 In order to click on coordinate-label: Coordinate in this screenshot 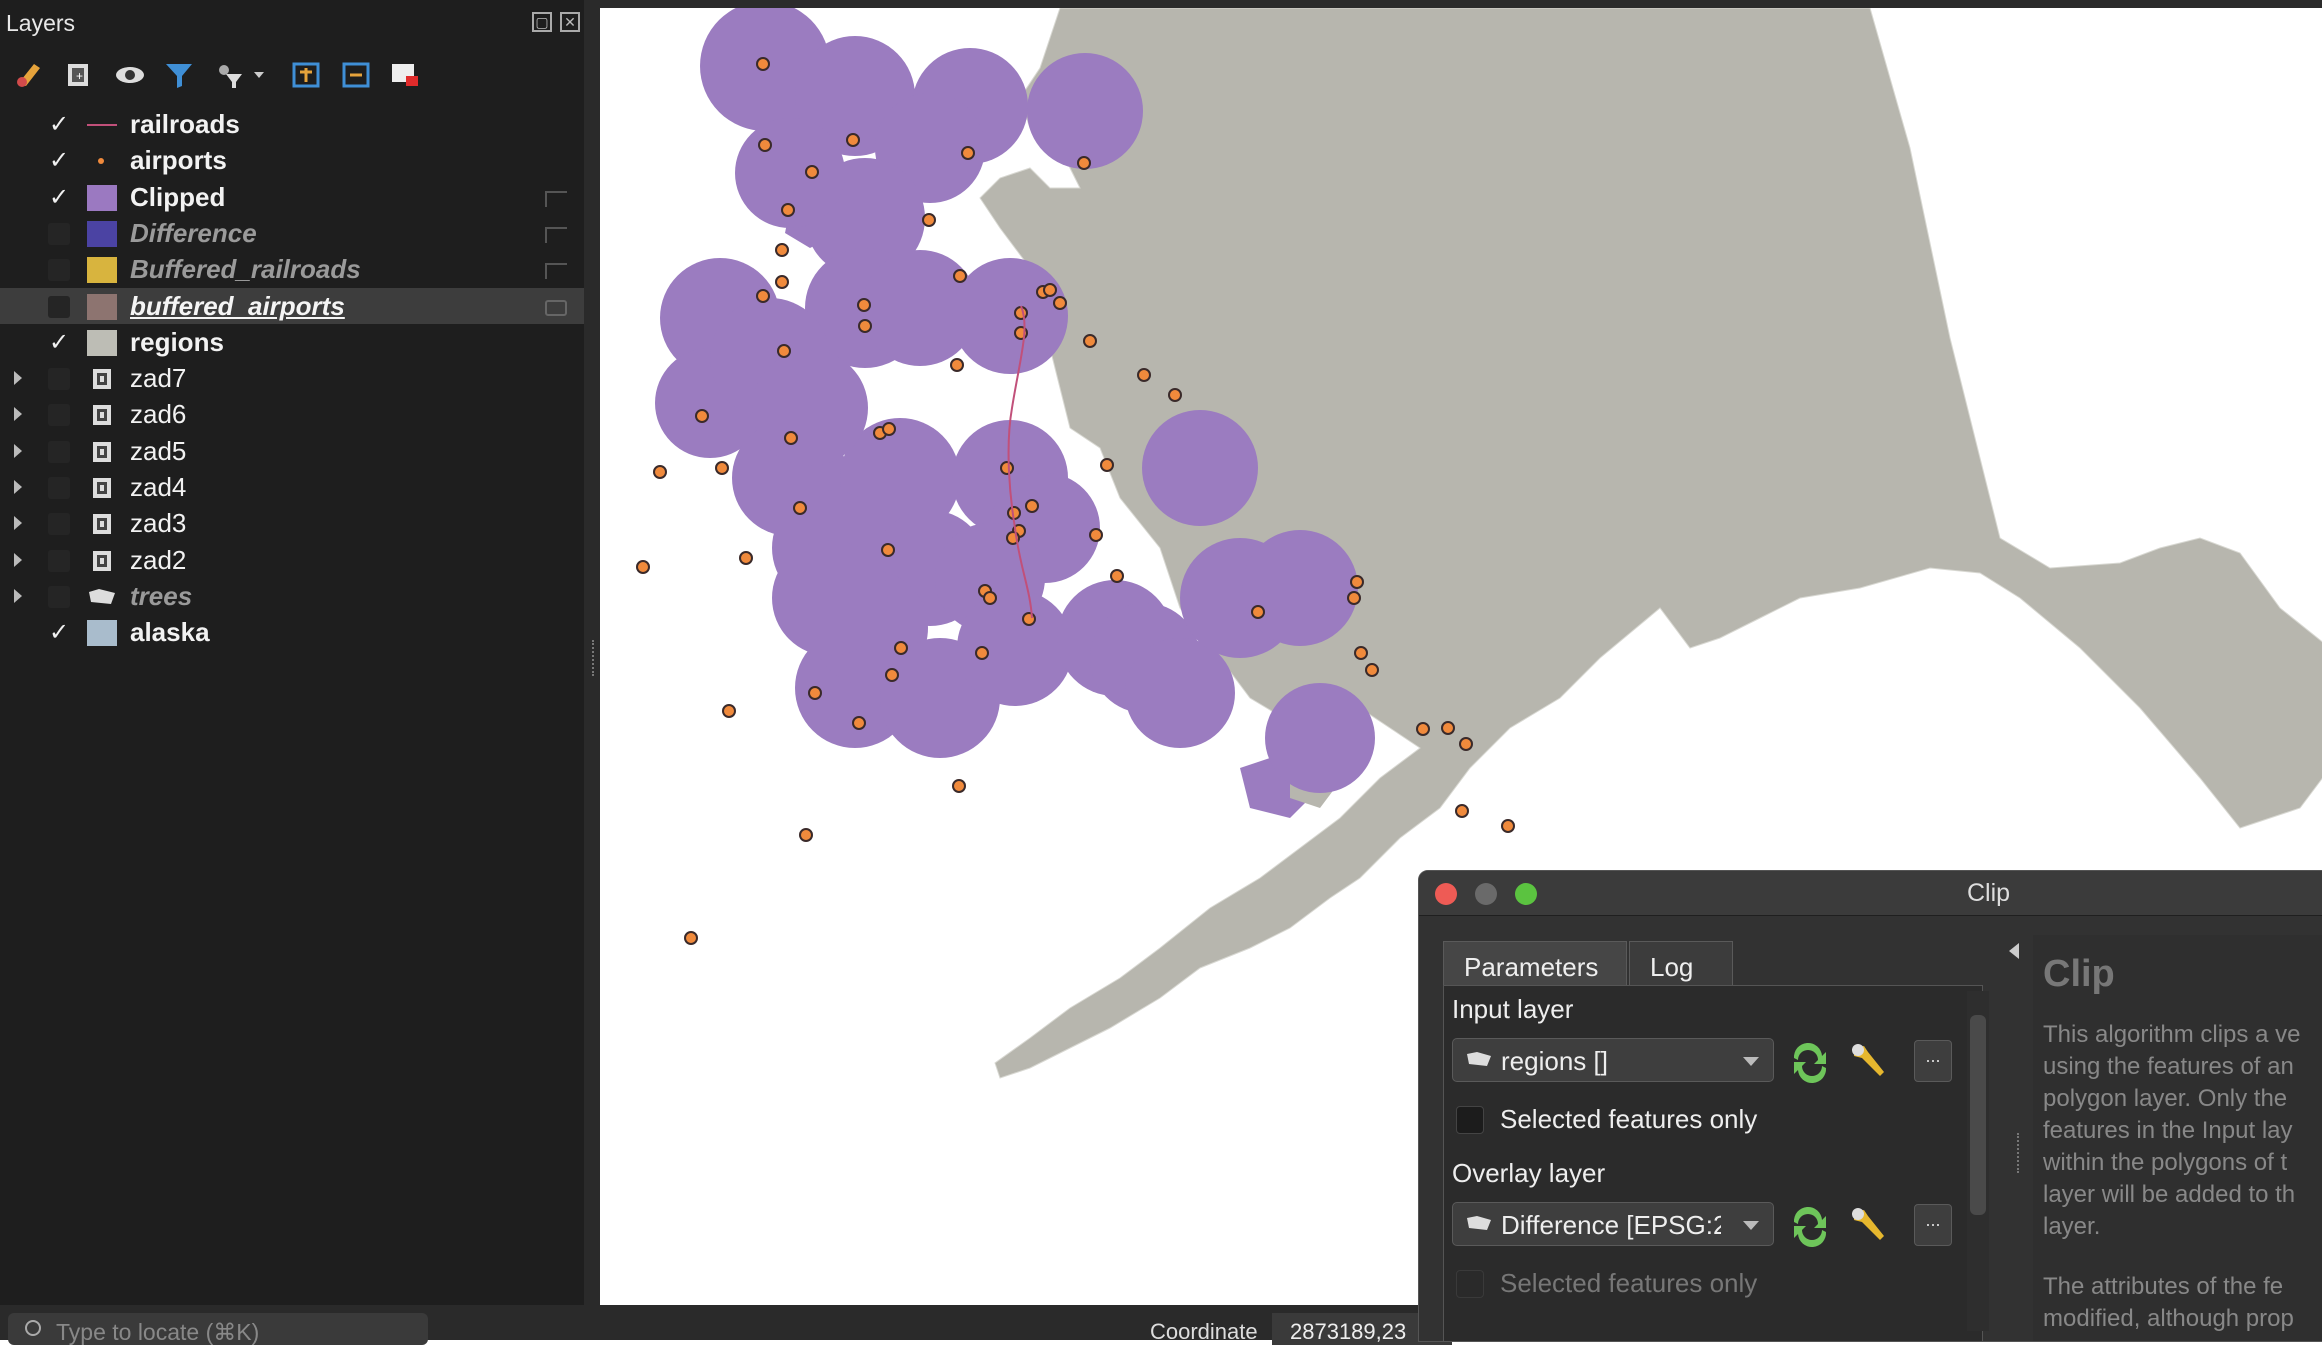, I will do `click(1204, 1331)`.